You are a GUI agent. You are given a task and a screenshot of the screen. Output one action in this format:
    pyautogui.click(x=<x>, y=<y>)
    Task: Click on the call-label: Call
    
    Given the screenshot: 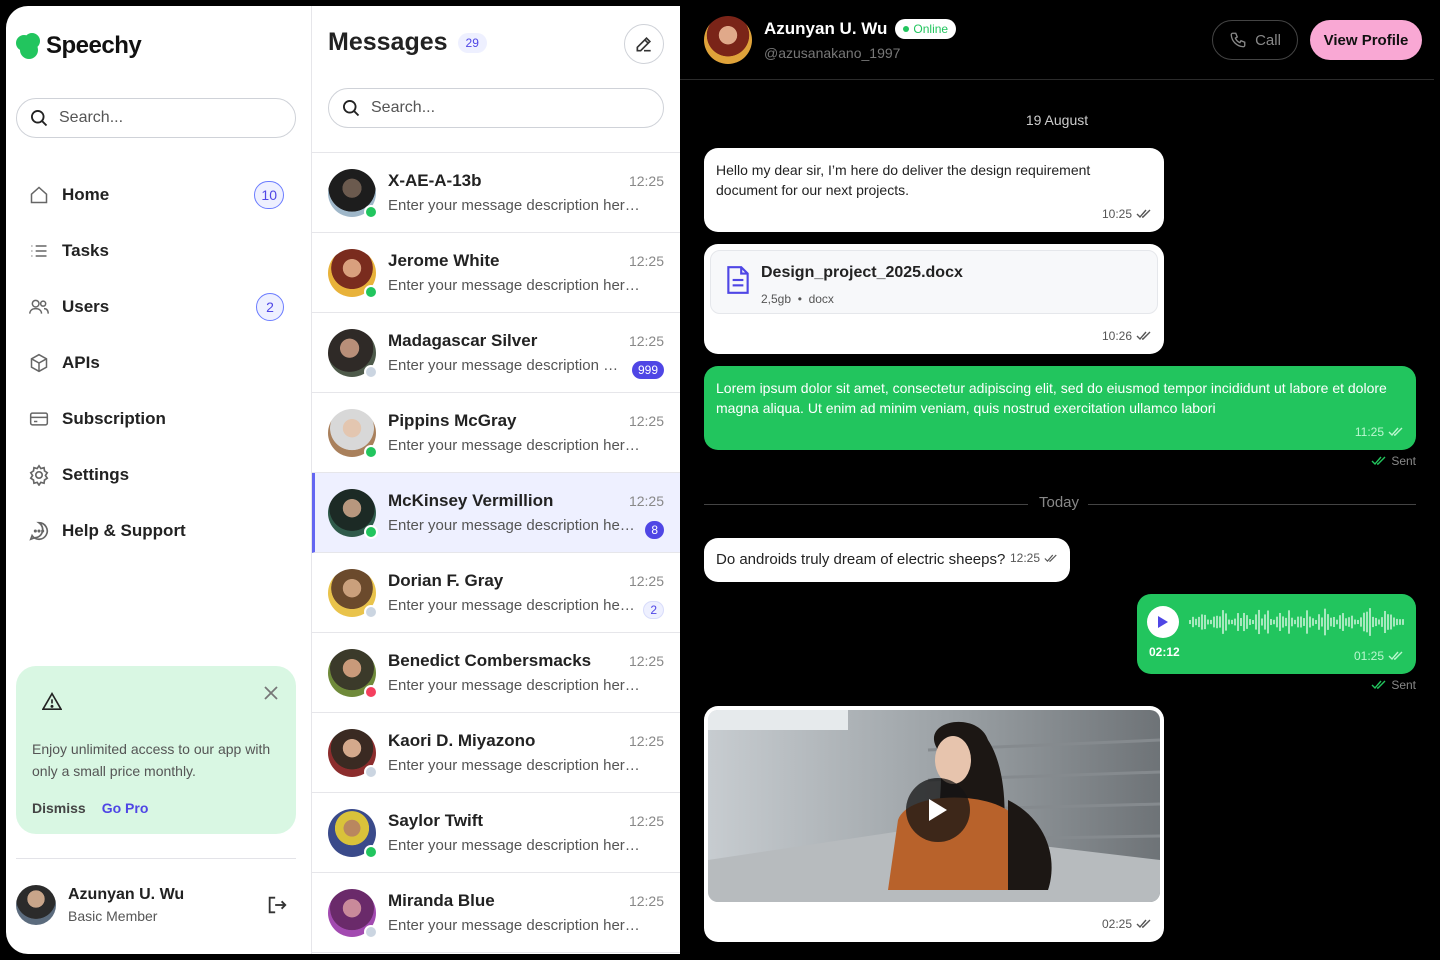 What is the action you would take?
    pyautogui.click(x=1268, y=40)
    